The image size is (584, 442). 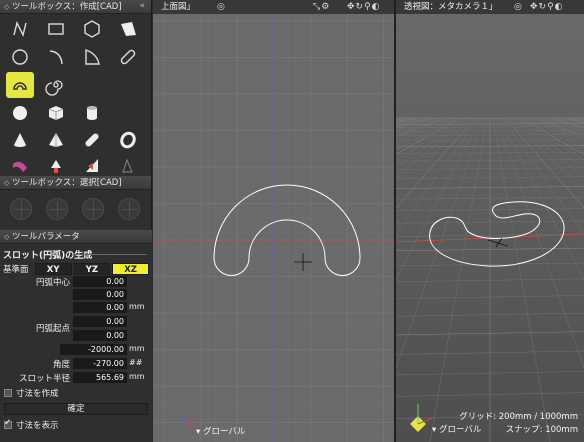 I want to click on show-dimensions-row: 寸法を表示, so click(x=31, y=424).